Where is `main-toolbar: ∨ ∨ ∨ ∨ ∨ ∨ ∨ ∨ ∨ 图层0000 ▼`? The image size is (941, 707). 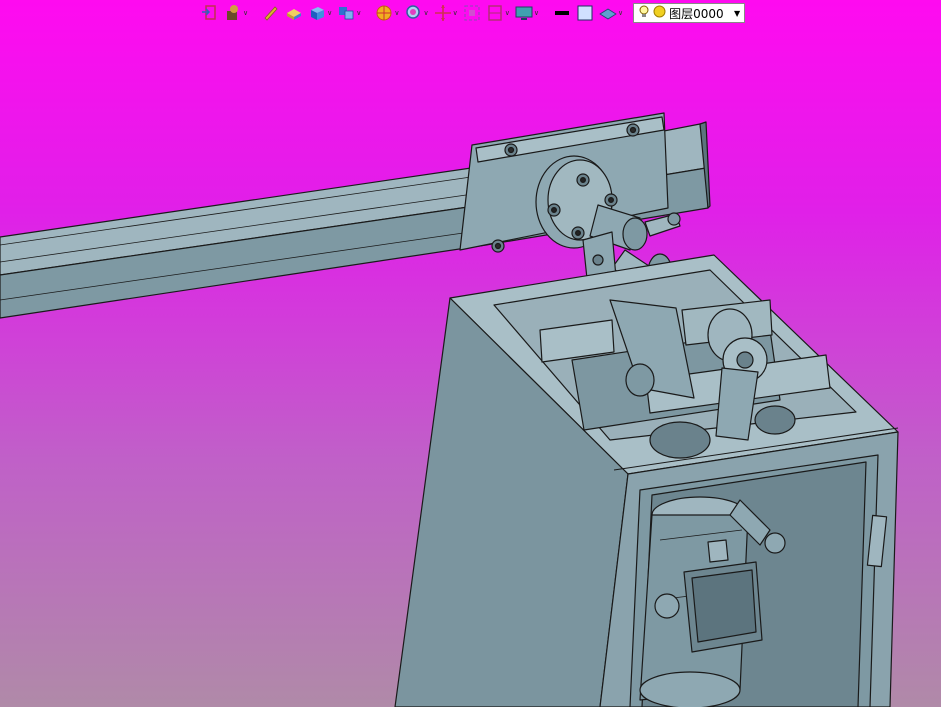
main-toolbar: ∨ ∨ ∨ ∨ ∨ ∨ ∨ ∨ ∨ 图层0000 ▼ is located at coordinates (473, 13).